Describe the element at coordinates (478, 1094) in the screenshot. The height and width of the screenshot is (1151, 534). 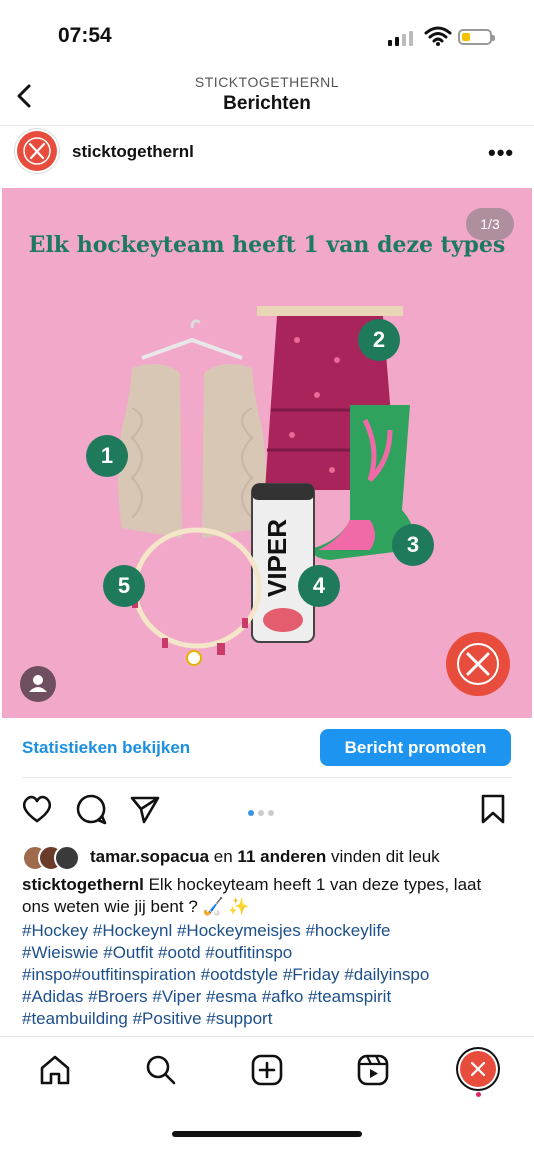
I see `notification-dot` at that location.